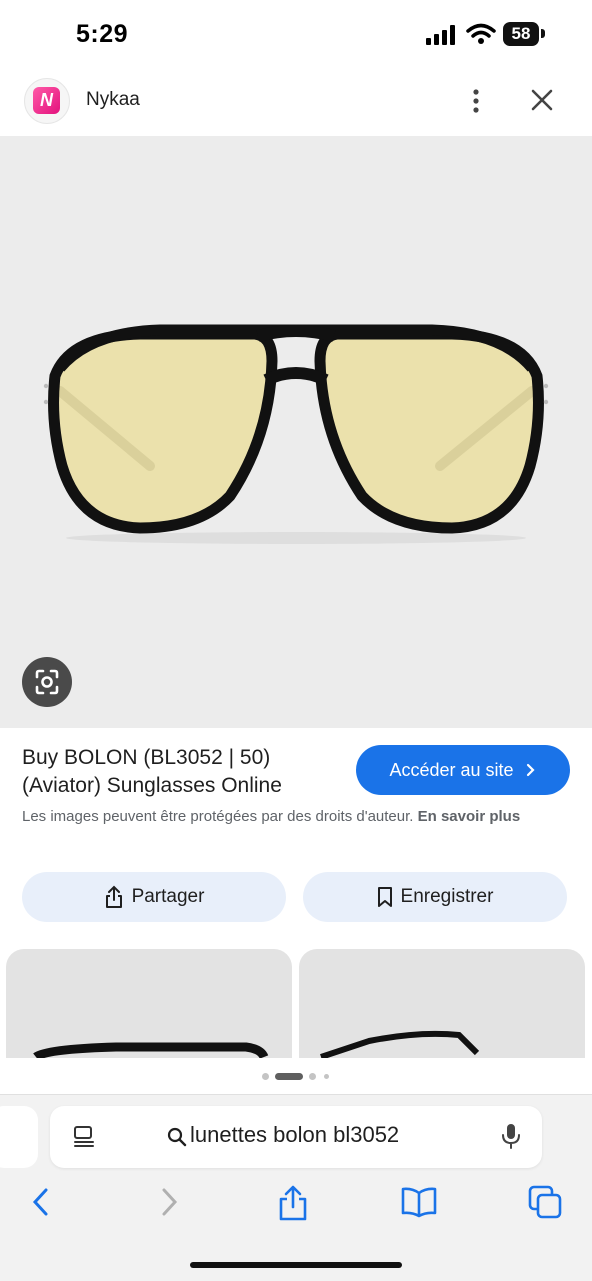 This screenshot has height=1281, width=592. What do you see at coordinates (46, 100) in the screenshot?
I see `nykaa-logo-icon: N` at bounding box center [46, 100].